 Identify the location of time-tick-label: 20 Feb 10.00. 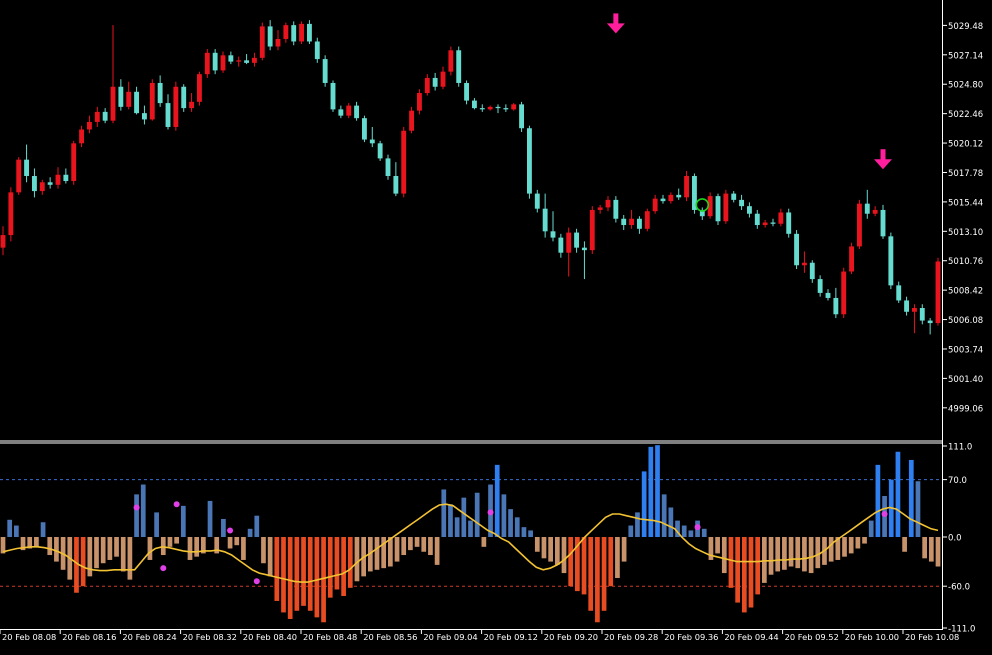
(872, 637).